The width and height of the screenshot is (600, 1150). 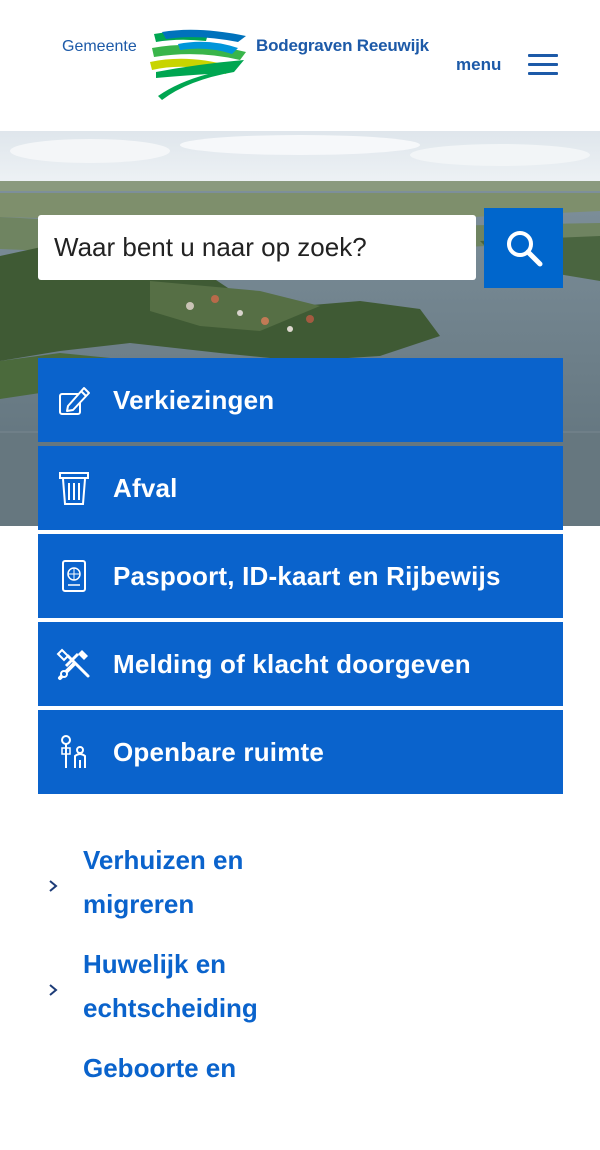 What do you see at coordinates (300, 1098) in the screenshot?
I see `list-item: Geboorte en` at bounding box center [300, 1098].